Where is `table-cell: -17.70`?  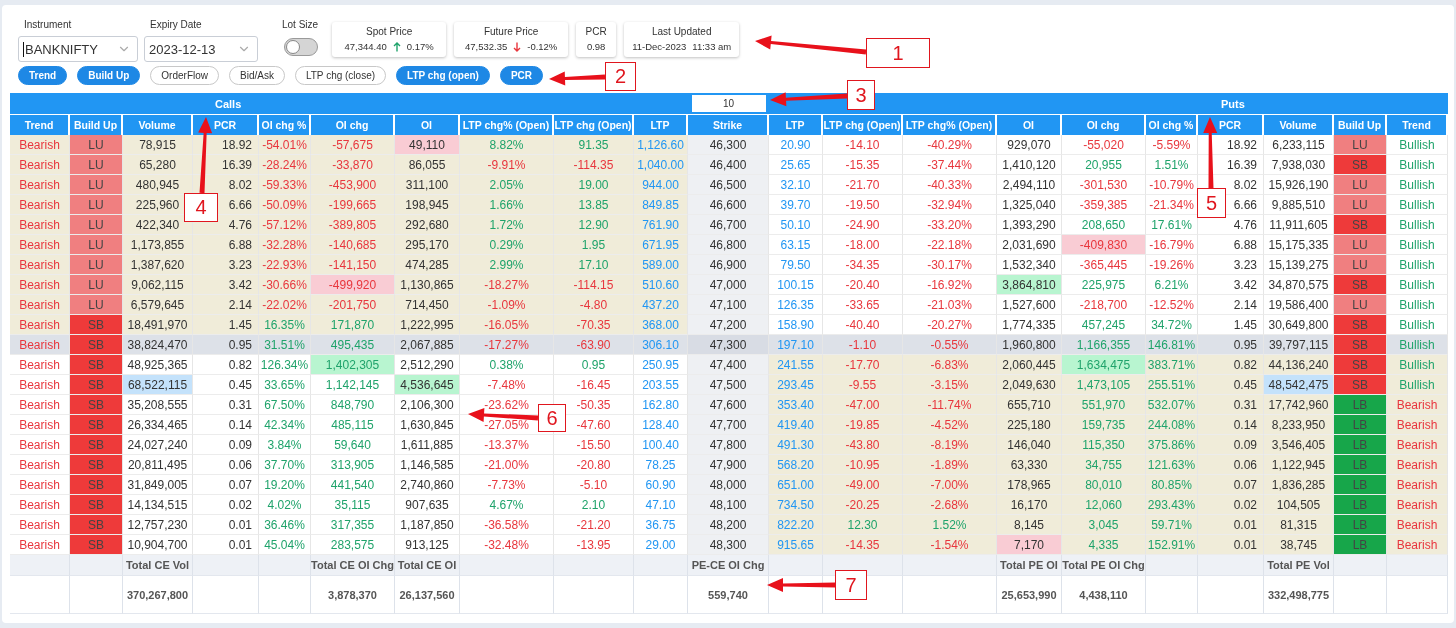 table-cell: -17.70 is located at coordinates (863, 365).